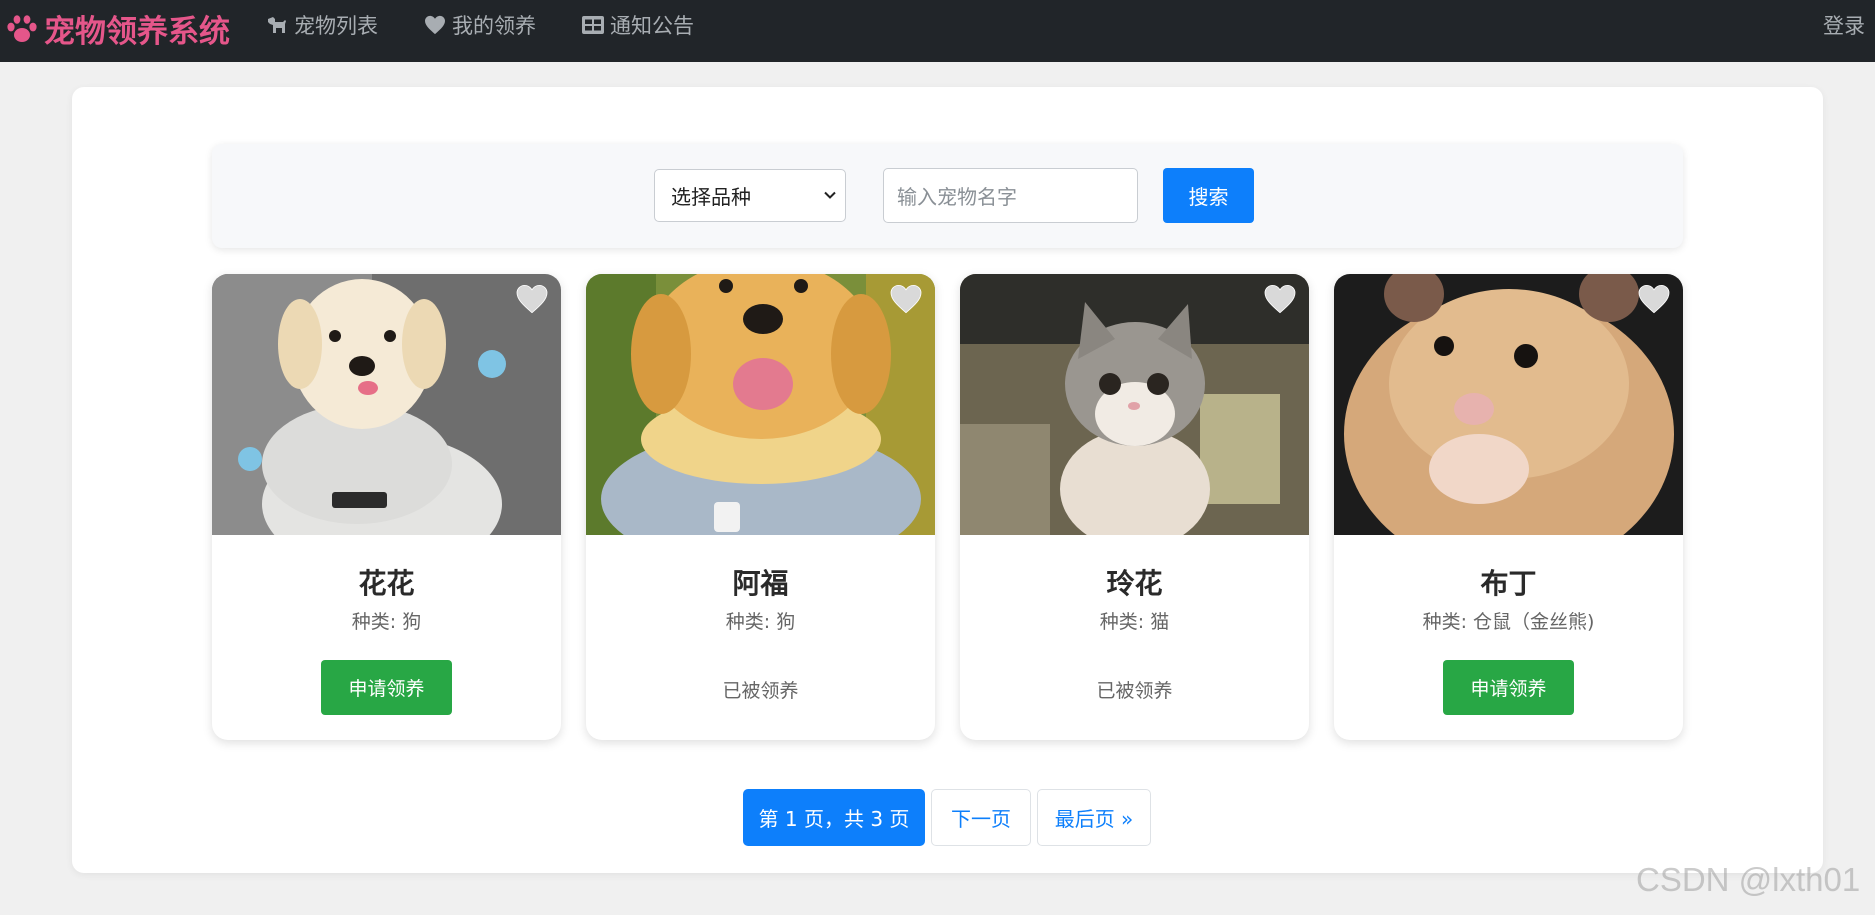 The height and width of the screenshot is (915, 1875). Describe the element at coordinates (1508, 404) in the screenshot. I see `pet-photo-buding` at that location.